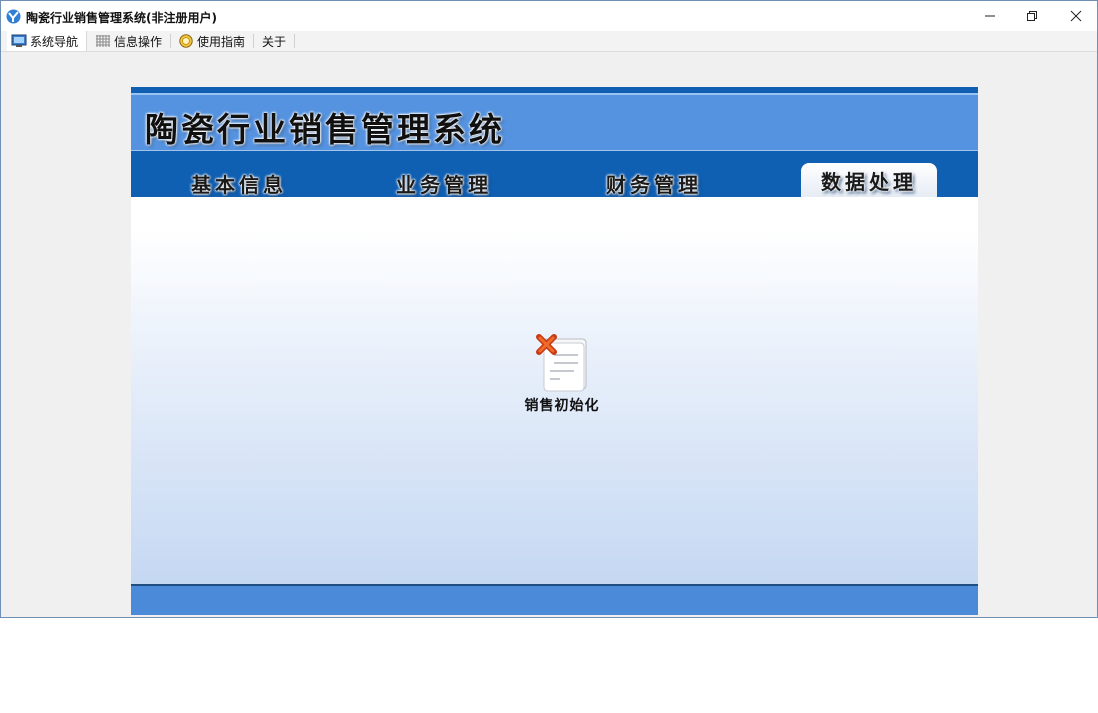  What do you see at coordinates (19, 40) in the screenshot?
I see `monitor-icon` at bounding box center [19, 40].